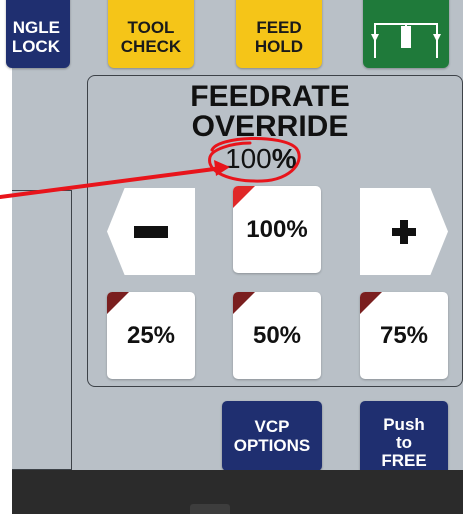 The image size is (463, 514). What do you see at coordinates (244, 197) in the screenshot?
I see `active-indicator` at bounding box center [244, 197].